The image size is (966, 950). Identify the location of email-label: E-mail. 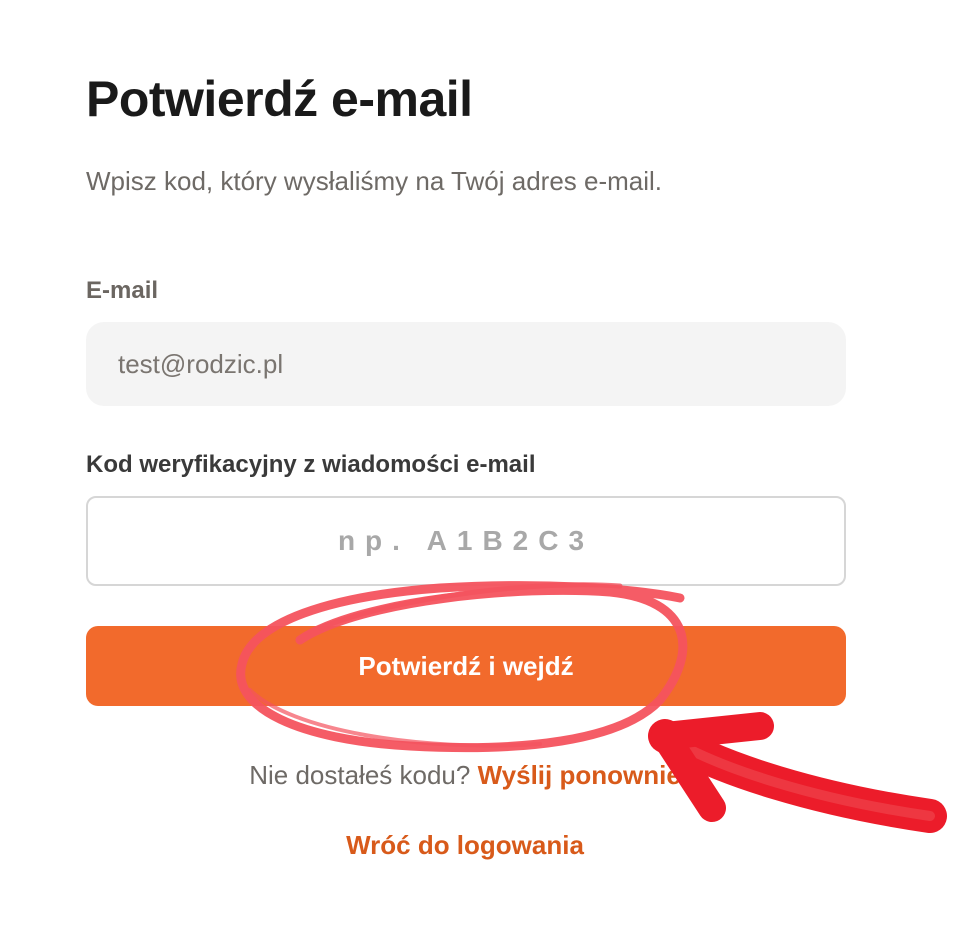
(122, 290).